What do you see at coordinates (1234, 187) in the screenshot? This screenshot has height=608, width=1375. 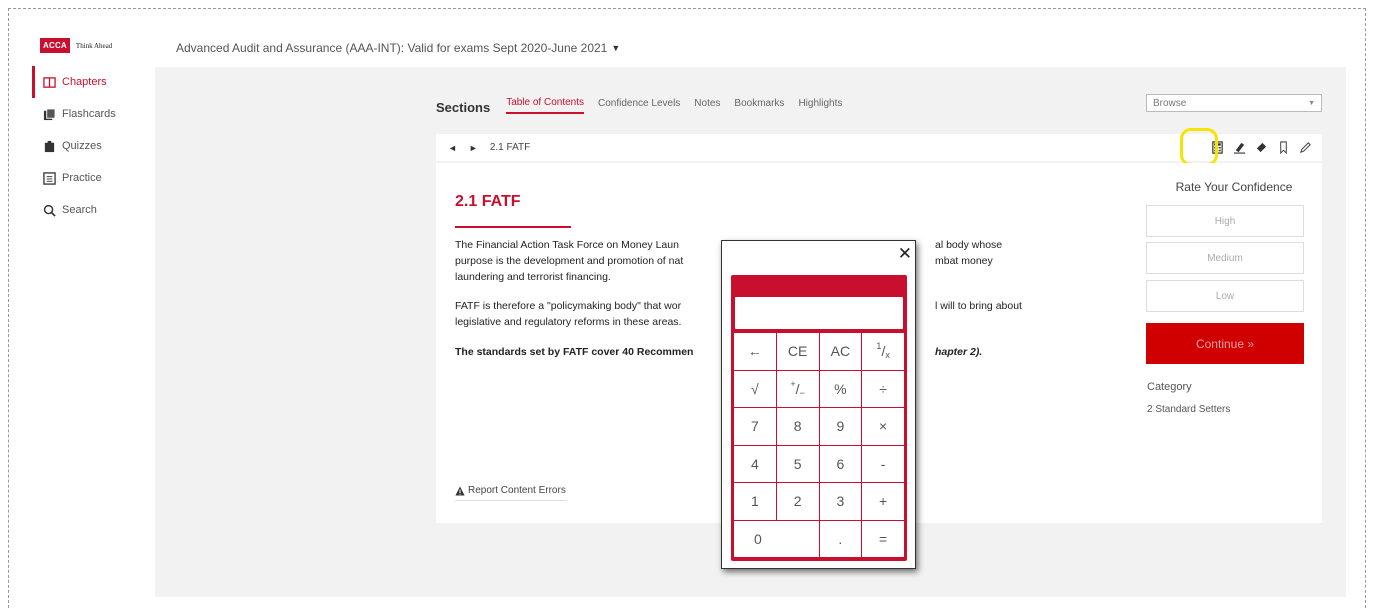 I see `rate-confidence-title: Rate Your Confidence` at bounding box center [1234, 187].